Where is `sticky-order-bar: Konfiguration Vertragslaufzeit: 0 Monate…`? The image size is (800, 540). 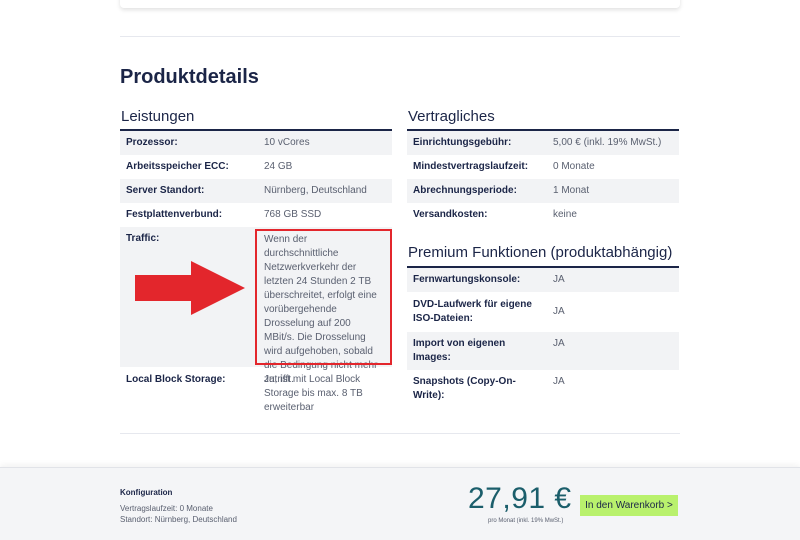
sticky-order-bar: Konfiguration Vertragslaufzeit: 0 Monate… is located at coordinates (400, 503).